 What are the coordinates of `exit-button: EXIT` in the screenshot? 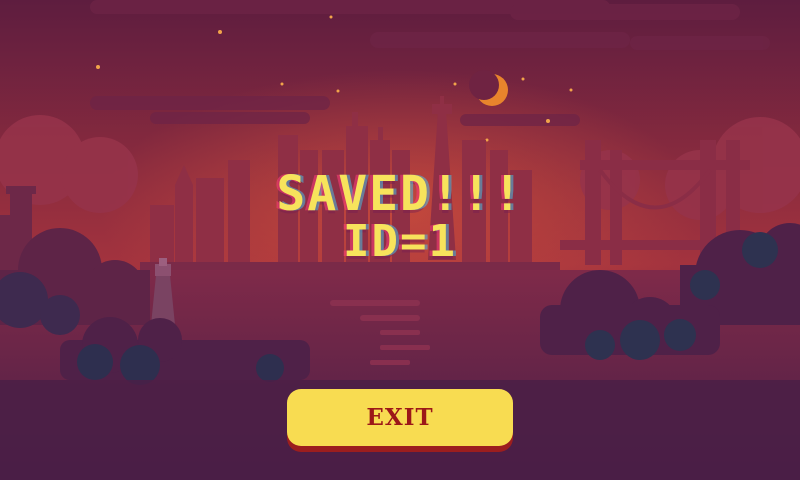 It's located at (400, 417).